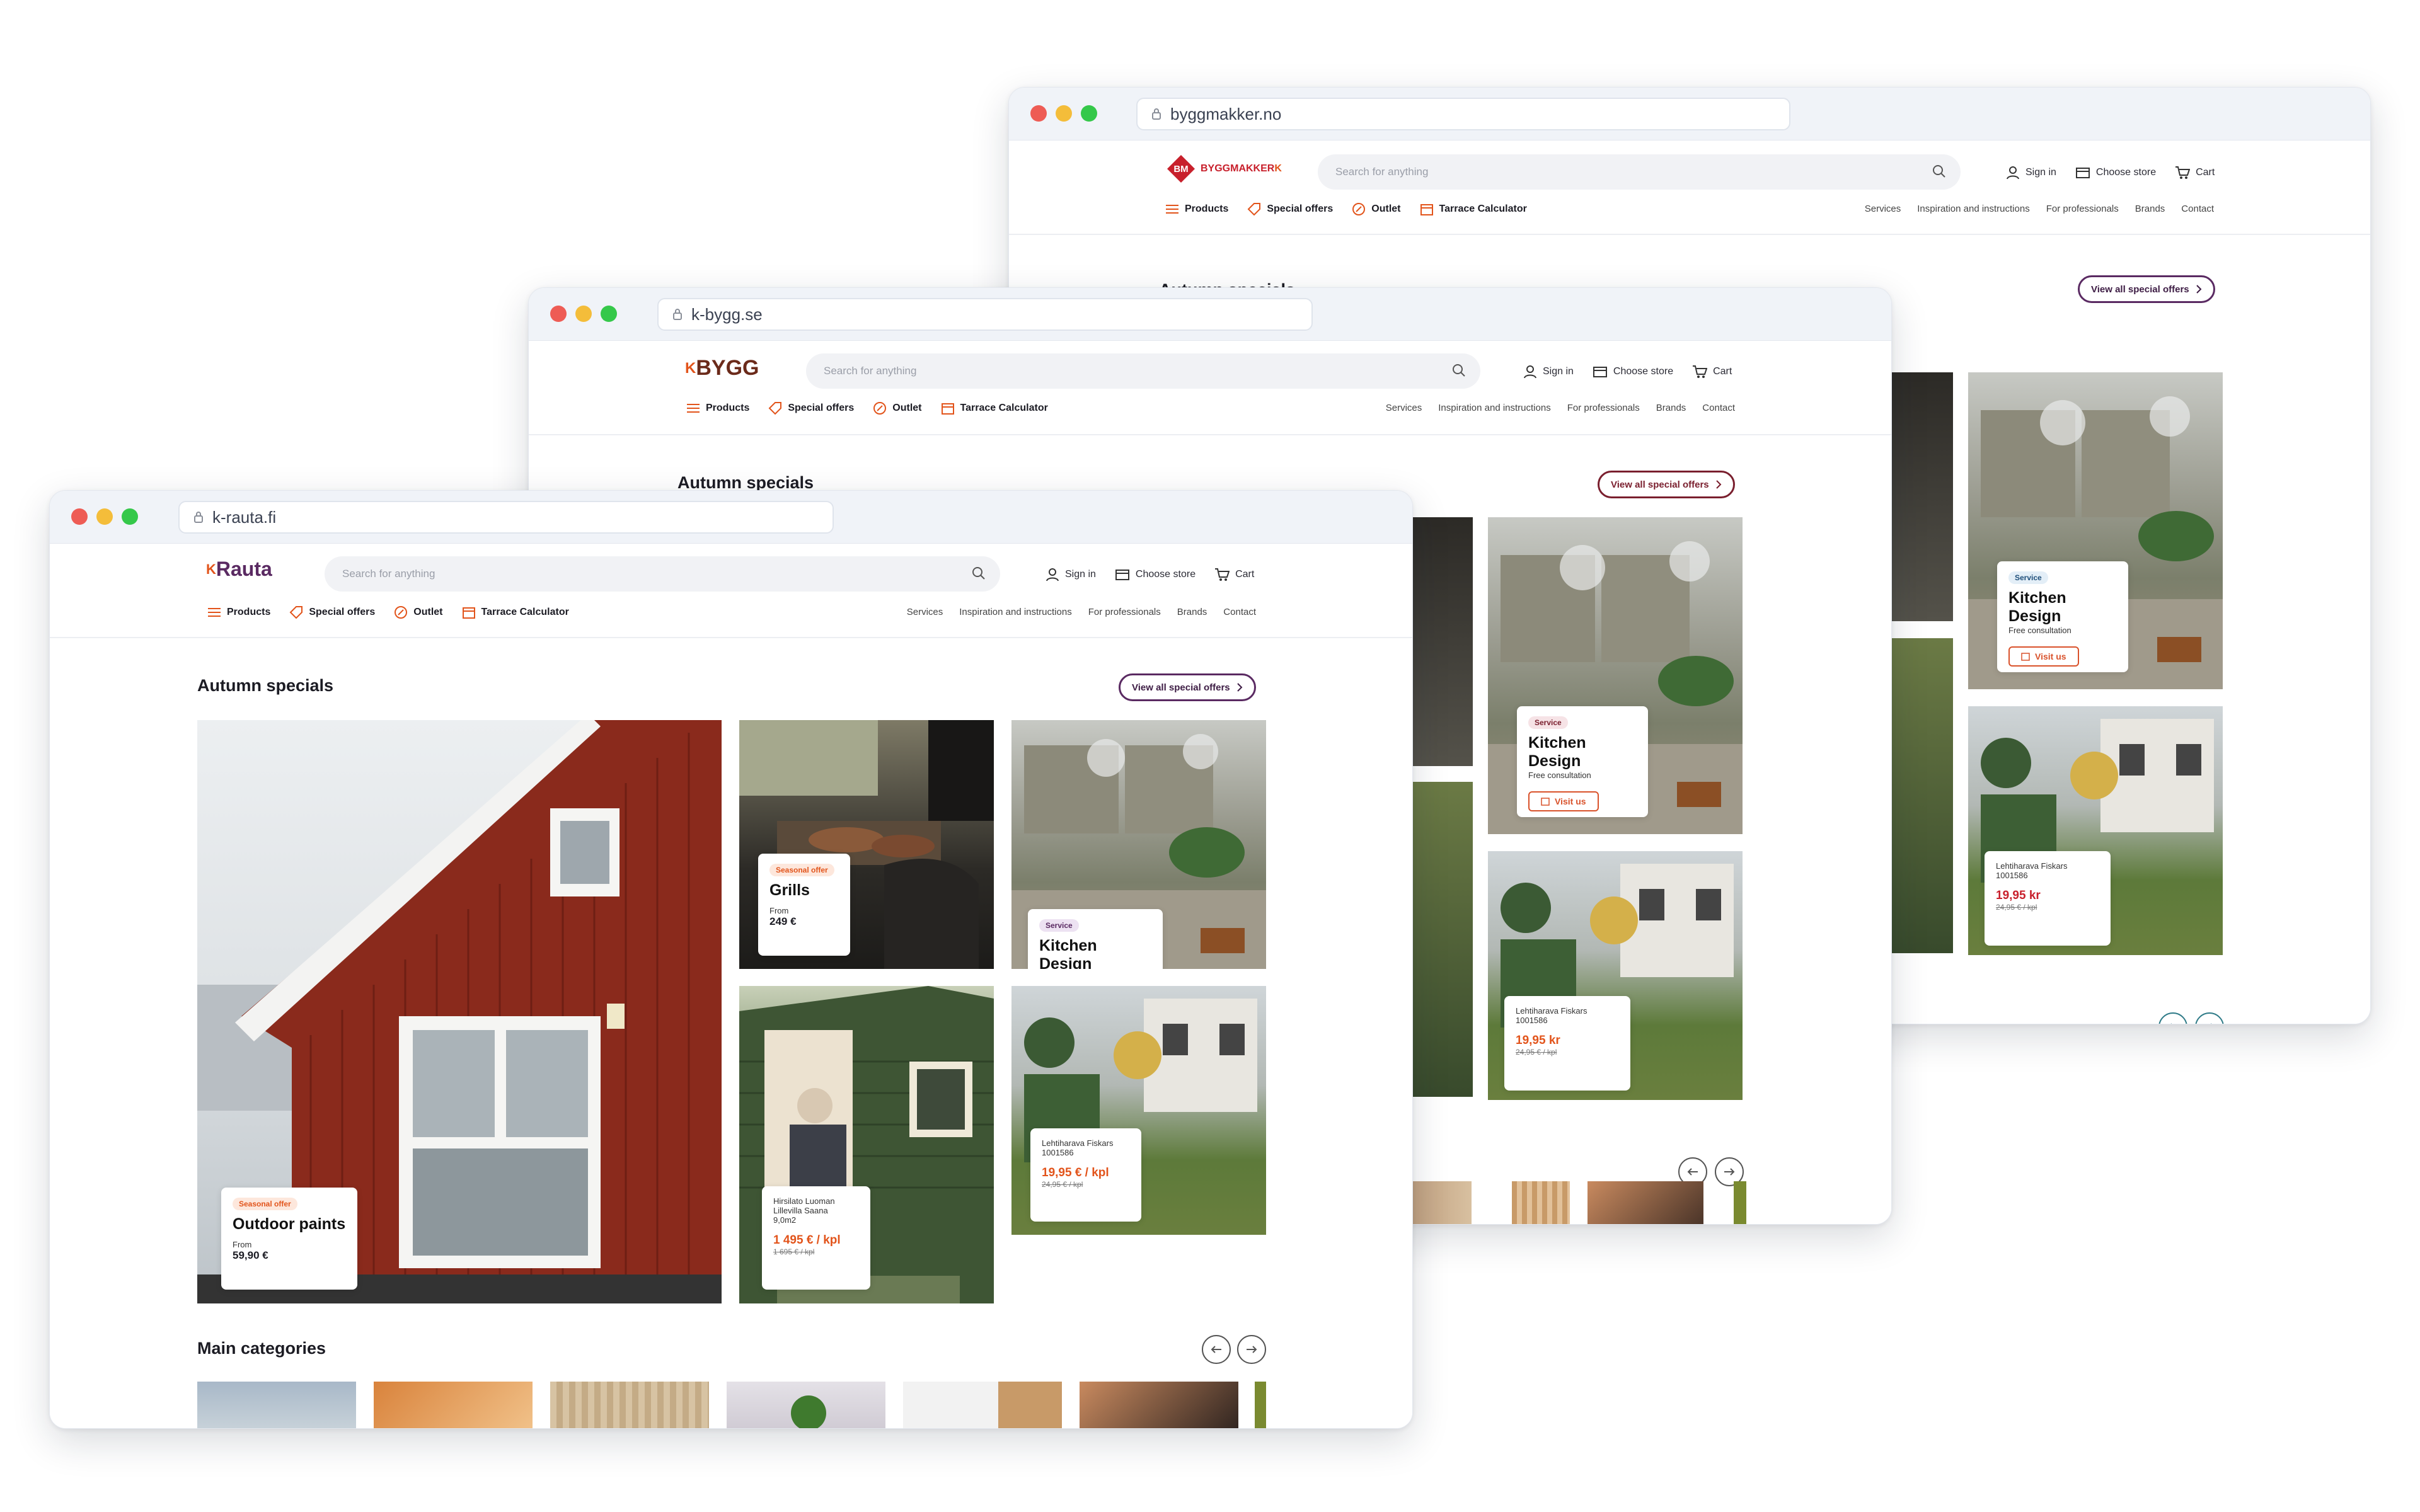  Describe the element at coordinates (215, 612) in the screenshot. I see `menu-icon` at that location.